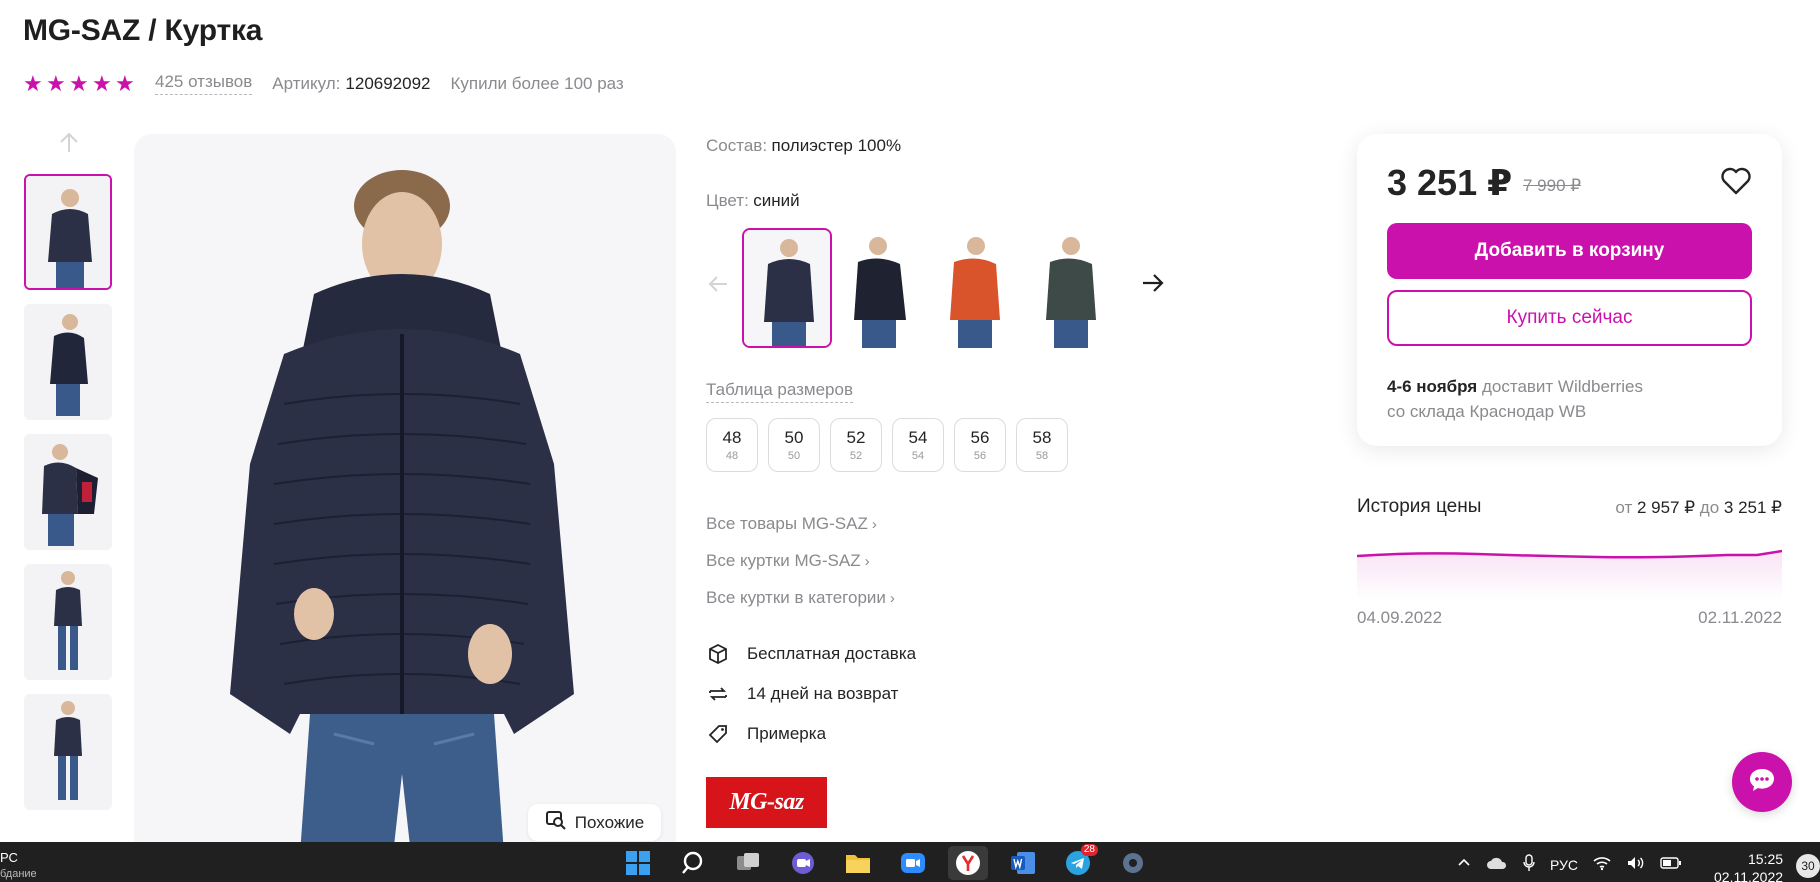 The width and height of the screenshot is (1820, 882). Describe the element at coordinates (879, 288) in the screenshot. I see `color-option-black` at that location.